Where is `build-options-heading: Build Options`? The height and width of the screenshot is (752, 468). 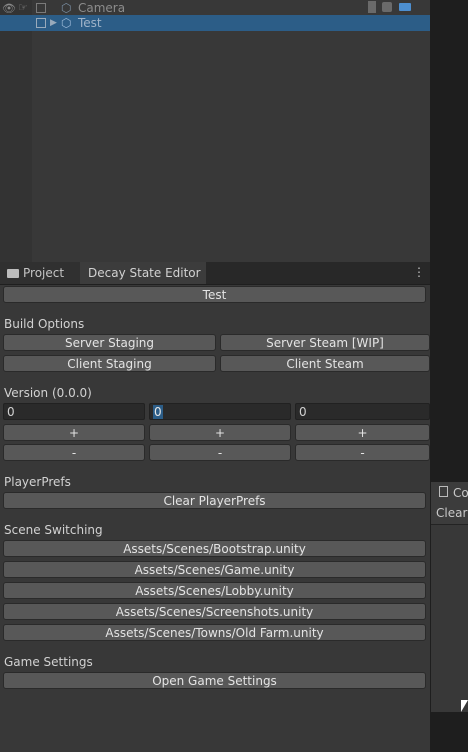 build-options-heading: Build Options is located at coordinates (44, 324).